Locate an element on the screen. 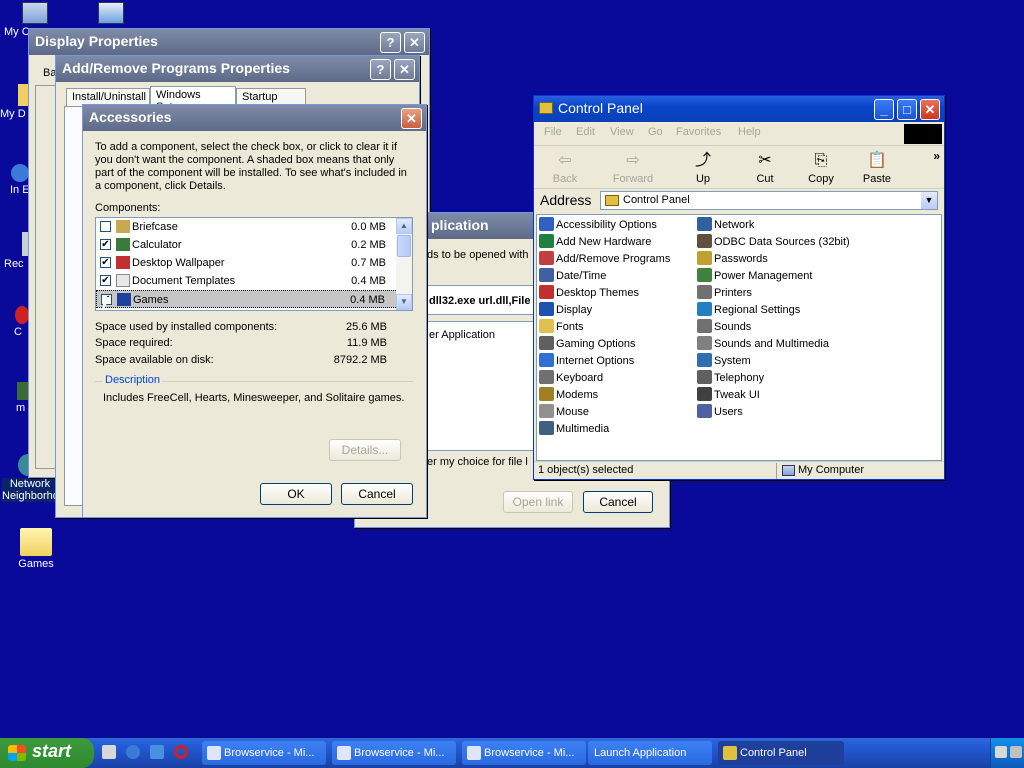 The width and height of the screenshot is (1024, 768). control-panel-item: Users is located at coordinates (720, 412).